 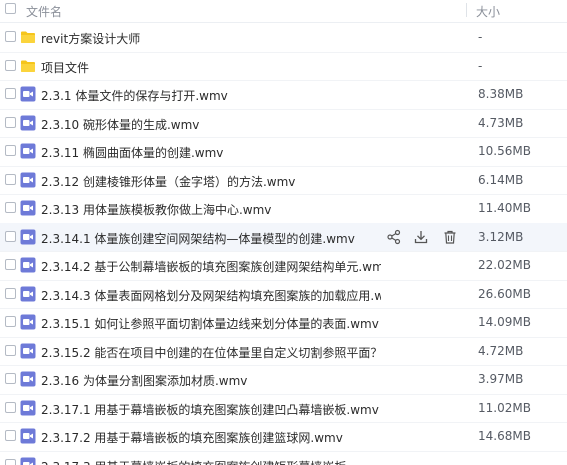 I want to click on file-size: 10.56MB, so click(x=504, y=151).